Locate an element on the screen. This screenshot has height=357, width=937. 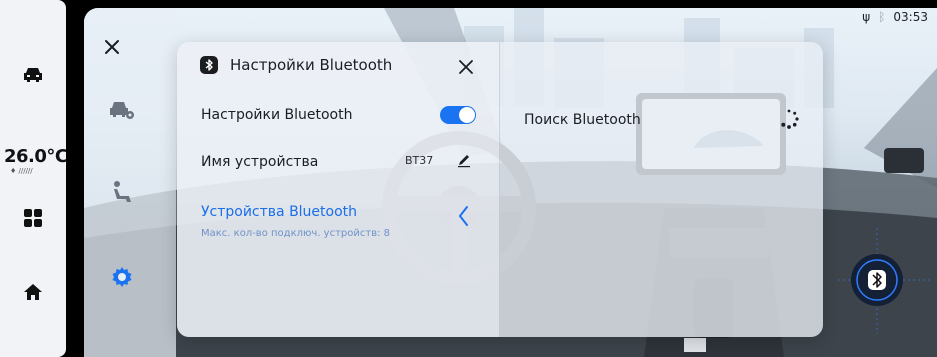
settings-nav is located at coordinates (130, 182).